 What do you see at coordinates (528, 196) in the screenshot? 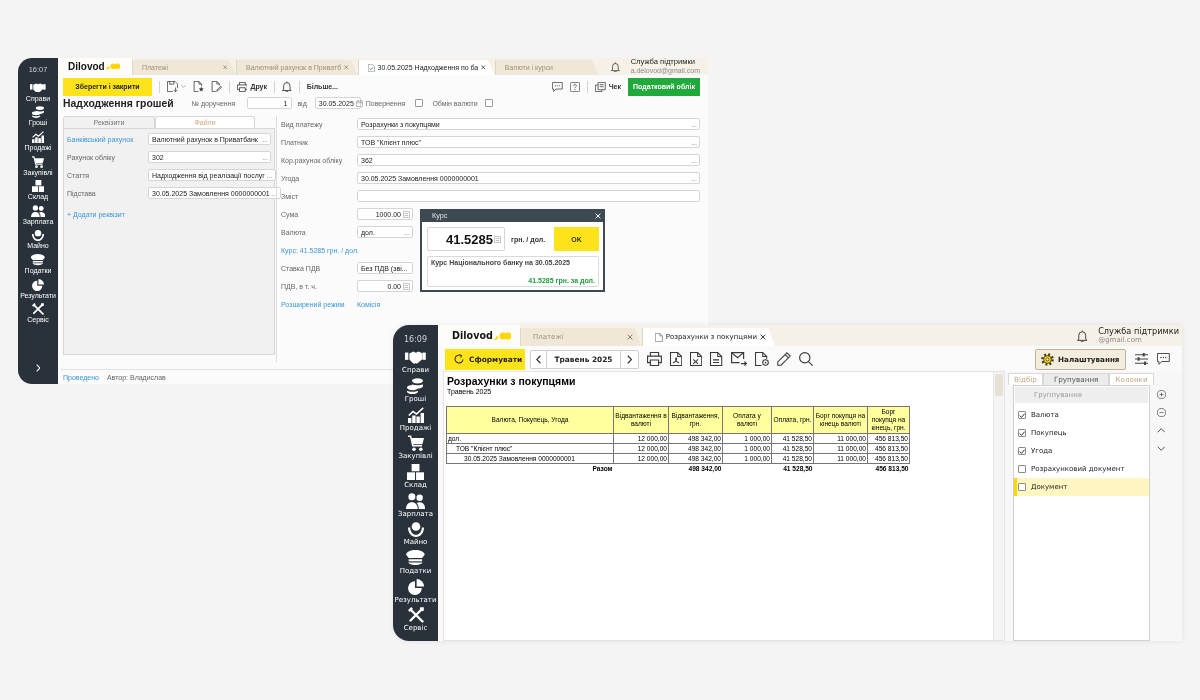
I see `text-field` at bounding box center [528, 196].